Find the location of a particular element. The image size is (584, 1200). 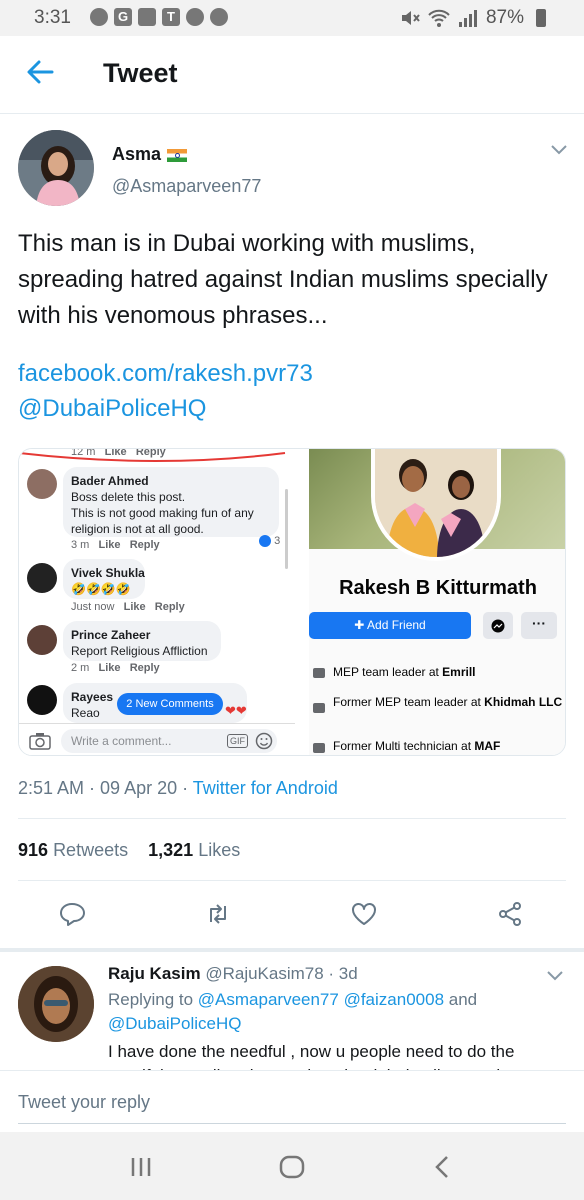

notification-icons: G T is located at coordinates (159, 17).